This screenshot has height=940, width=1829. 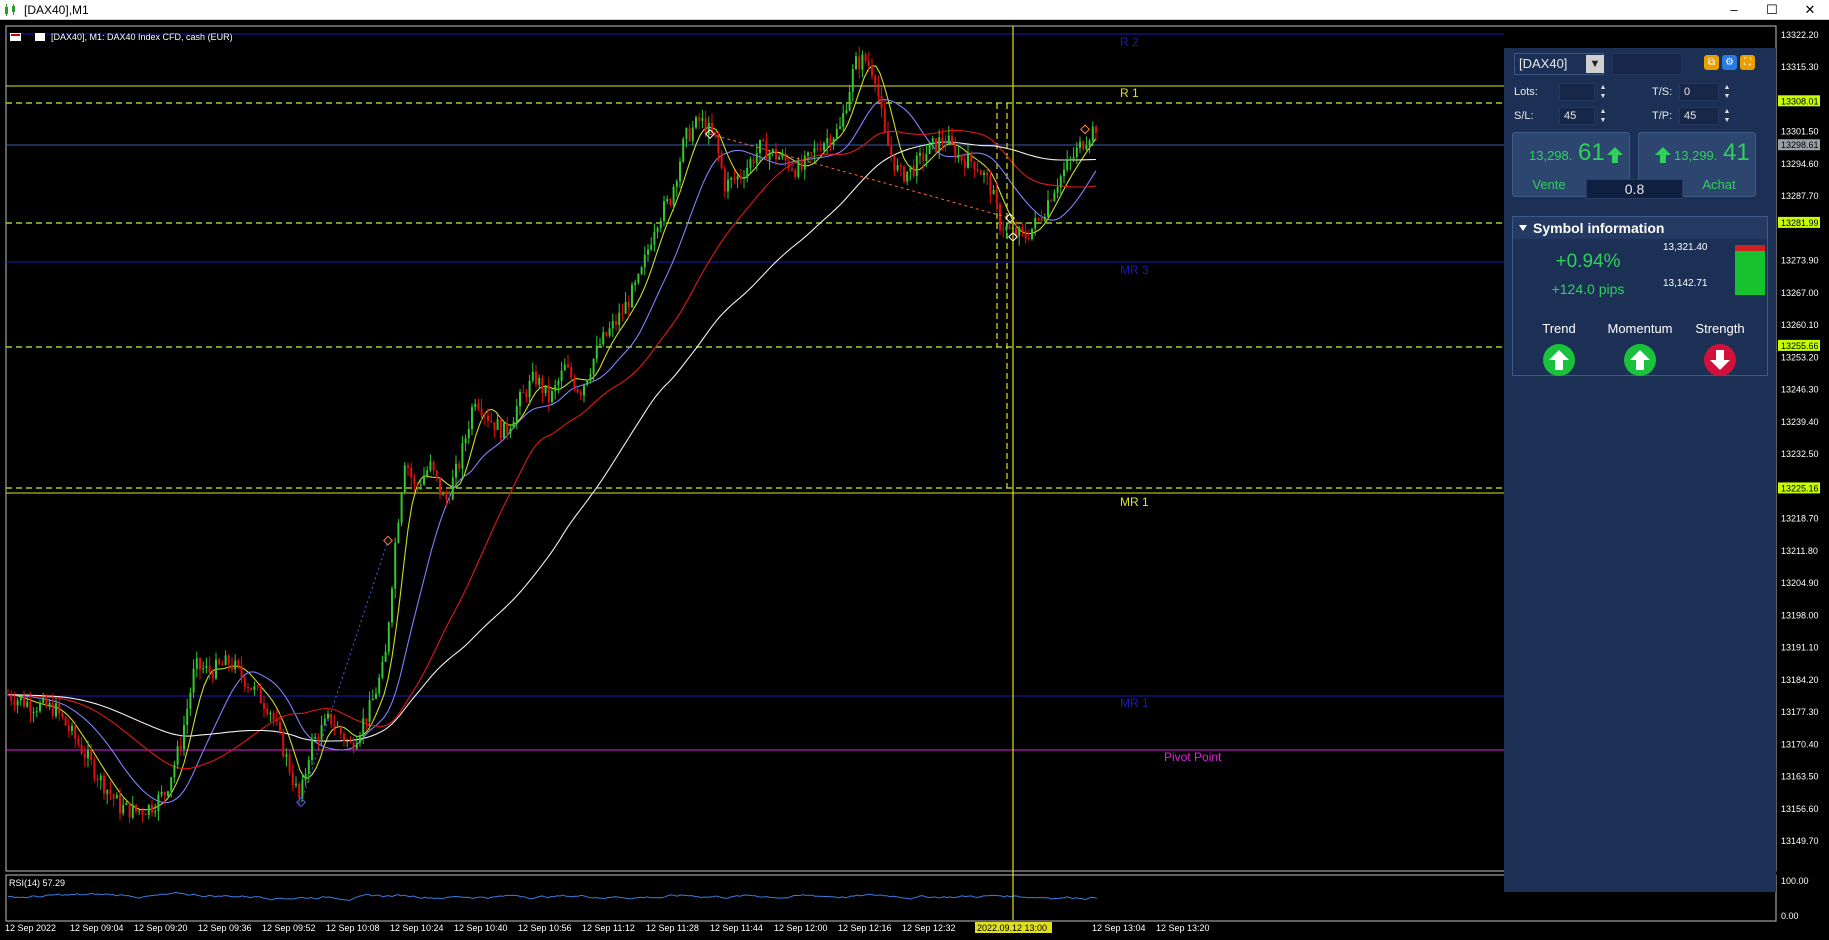 What do you see at coordinates (1727, 92) in the screenshot?
I see `ts-stepper: ▲ ▼` at bounding box center [1727, 92].